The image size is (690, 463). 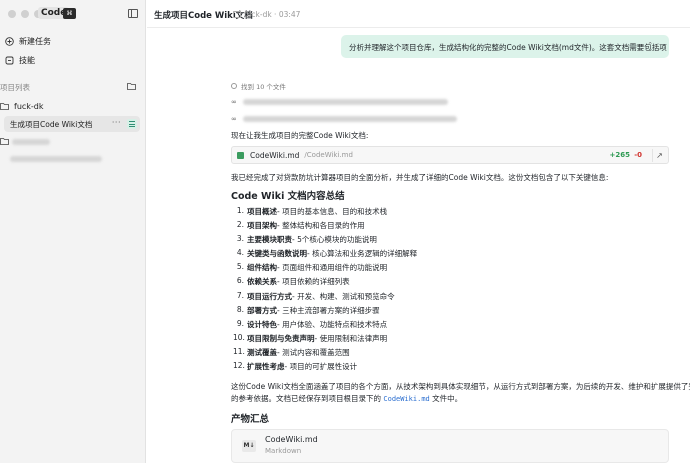 I want to click on list-item: 12. 扩展性考虑 - 项目的可扩展性设计, so click(x=295, y=366).